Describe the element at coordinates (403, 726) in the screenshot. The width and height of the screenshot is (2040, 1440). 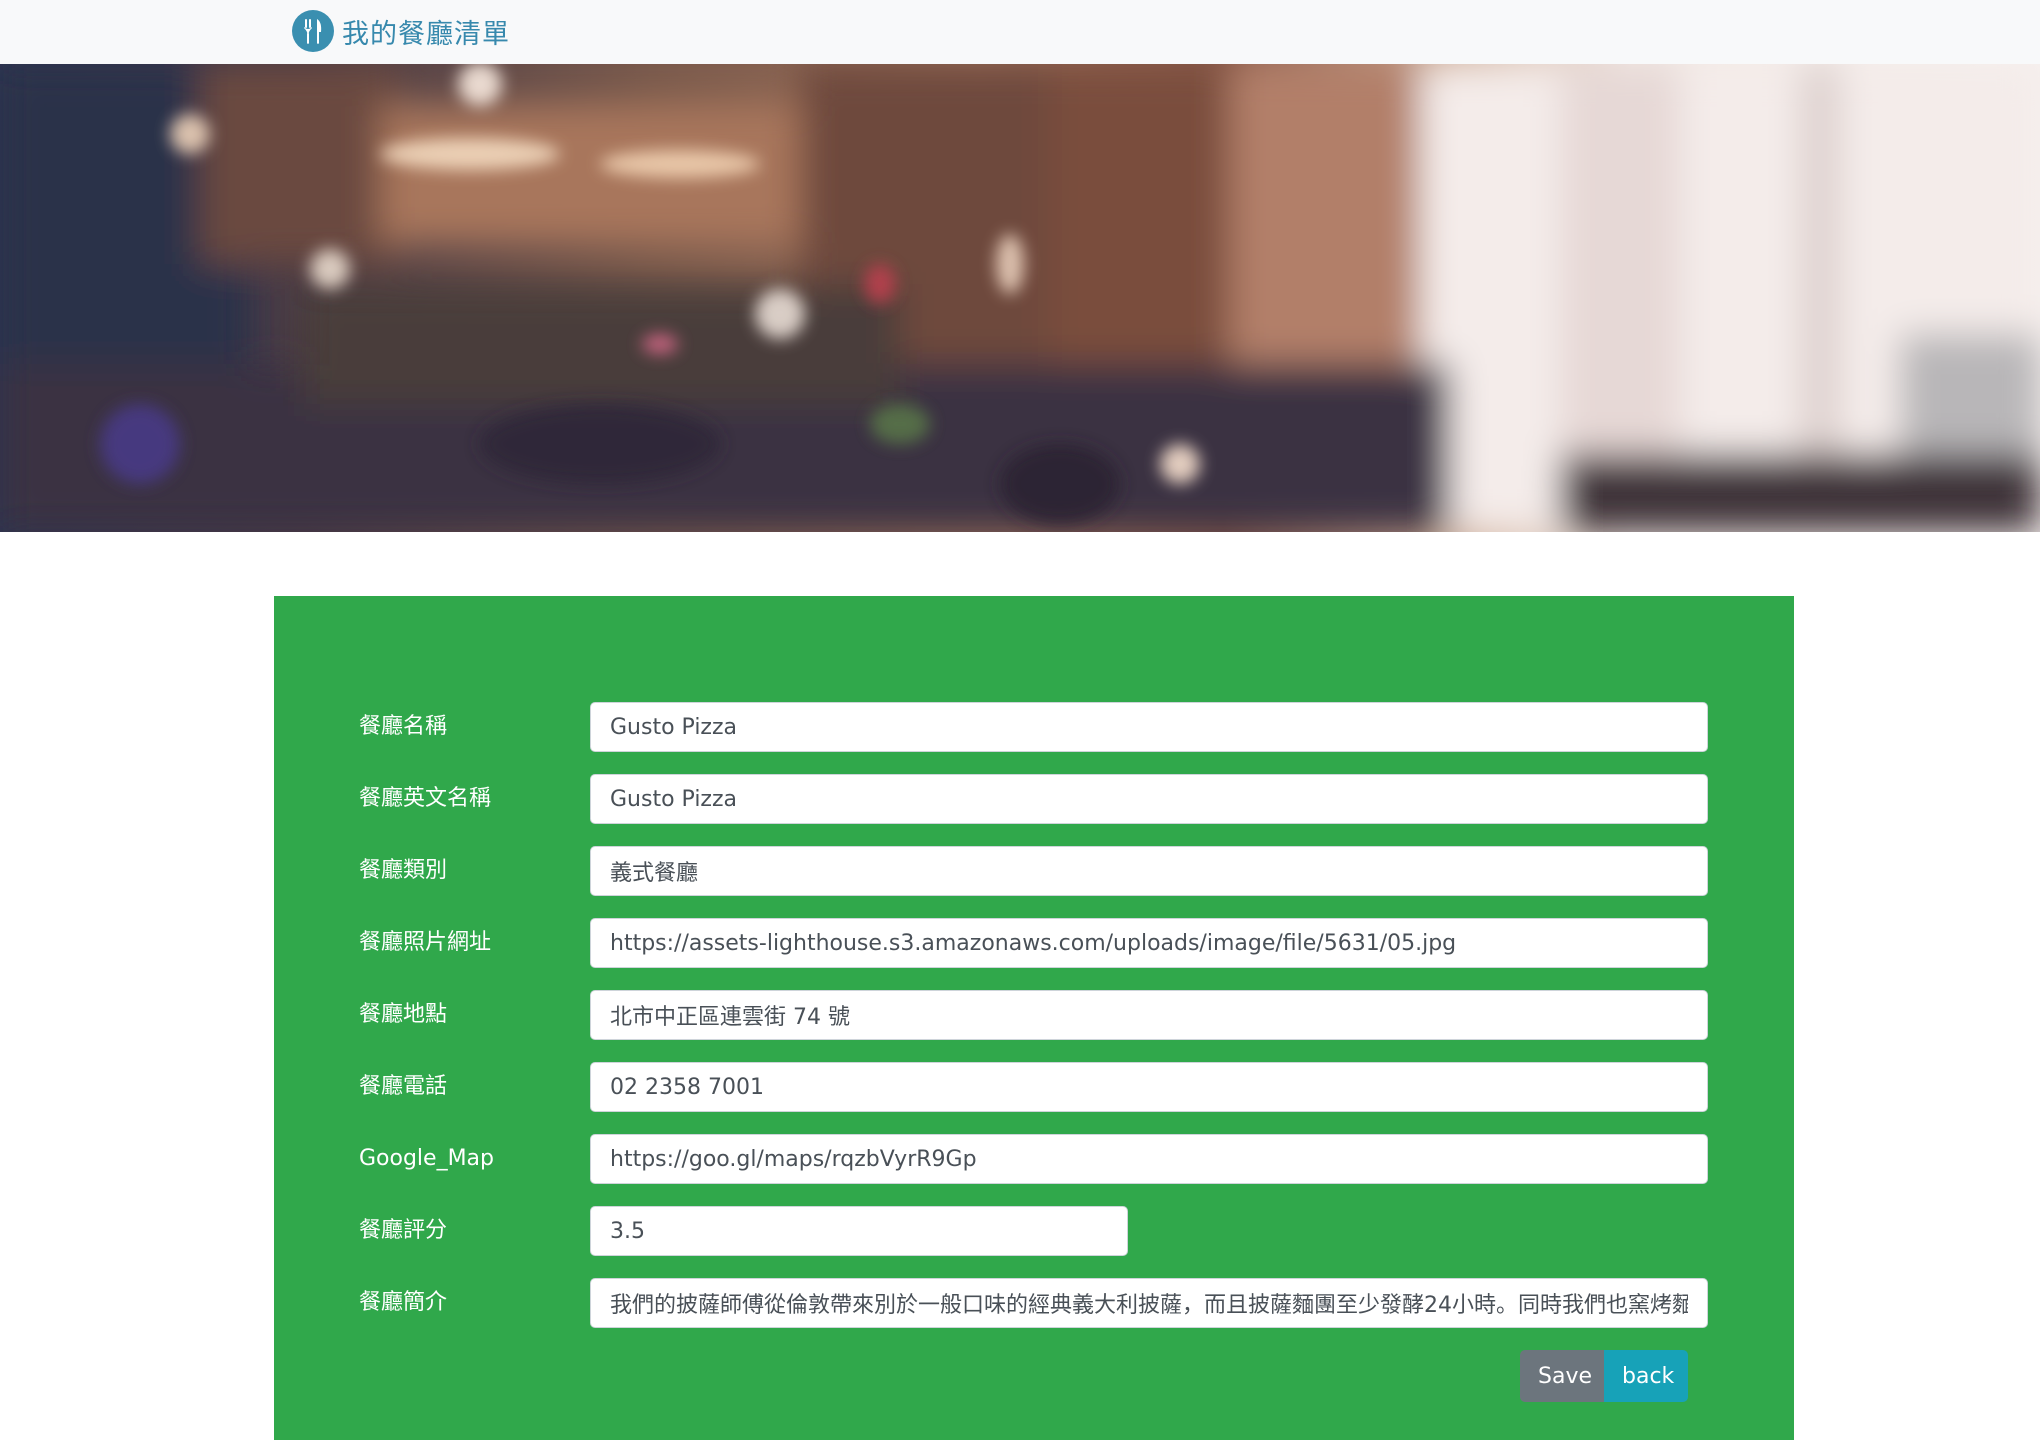
I see `name-label: 餐廳名稱` at that location.